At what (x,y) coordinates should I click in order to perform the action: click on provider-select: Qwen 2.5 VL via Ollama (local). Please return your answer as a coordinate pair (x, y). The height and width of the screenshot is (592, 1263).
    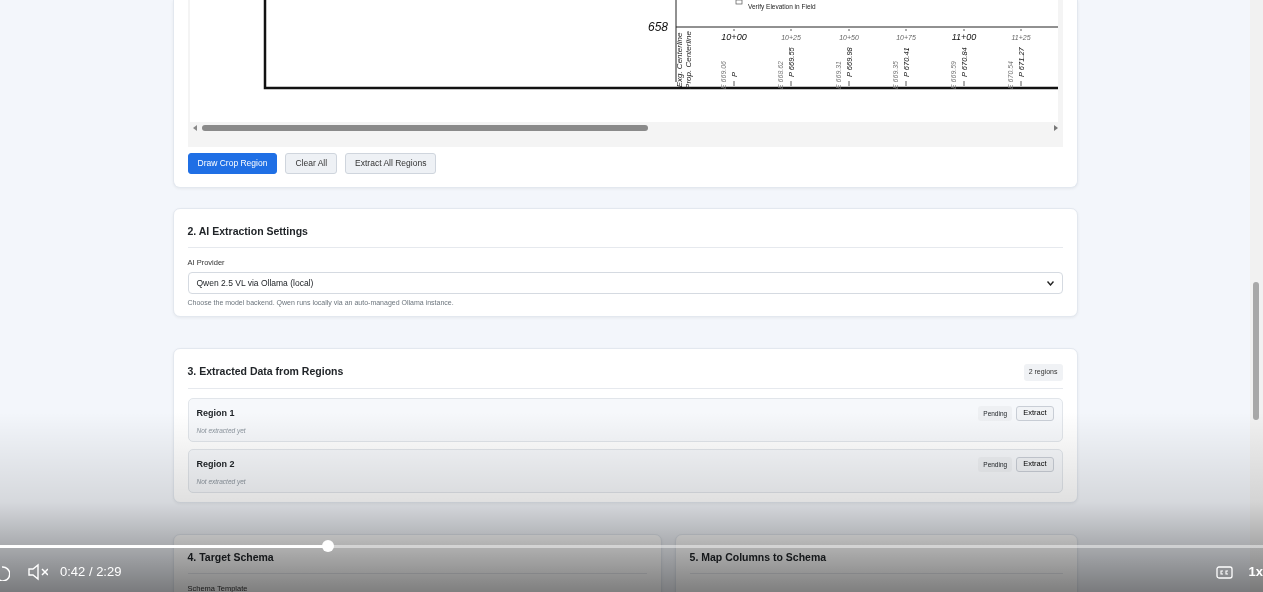
    Looking at the image, I should click on (625, 283).